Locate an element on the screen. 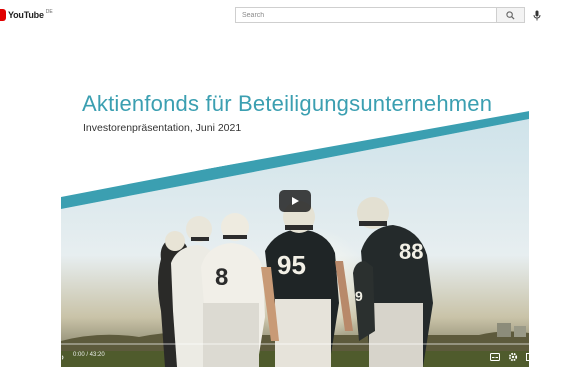 The image size is (582, 367). search-icon is located at coordinates (510, 15).